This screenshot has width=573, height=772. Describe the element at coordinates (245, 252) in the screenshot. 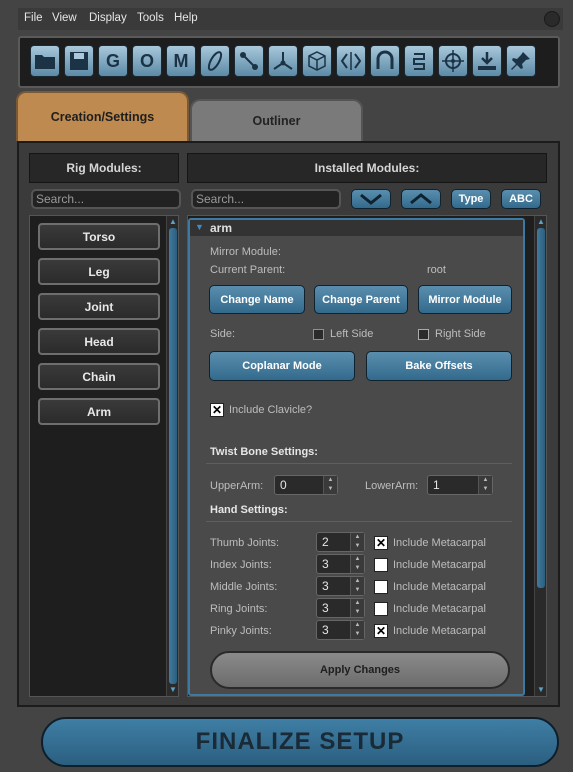

I see `mirror-module-label: Mirror Module:` at that location.